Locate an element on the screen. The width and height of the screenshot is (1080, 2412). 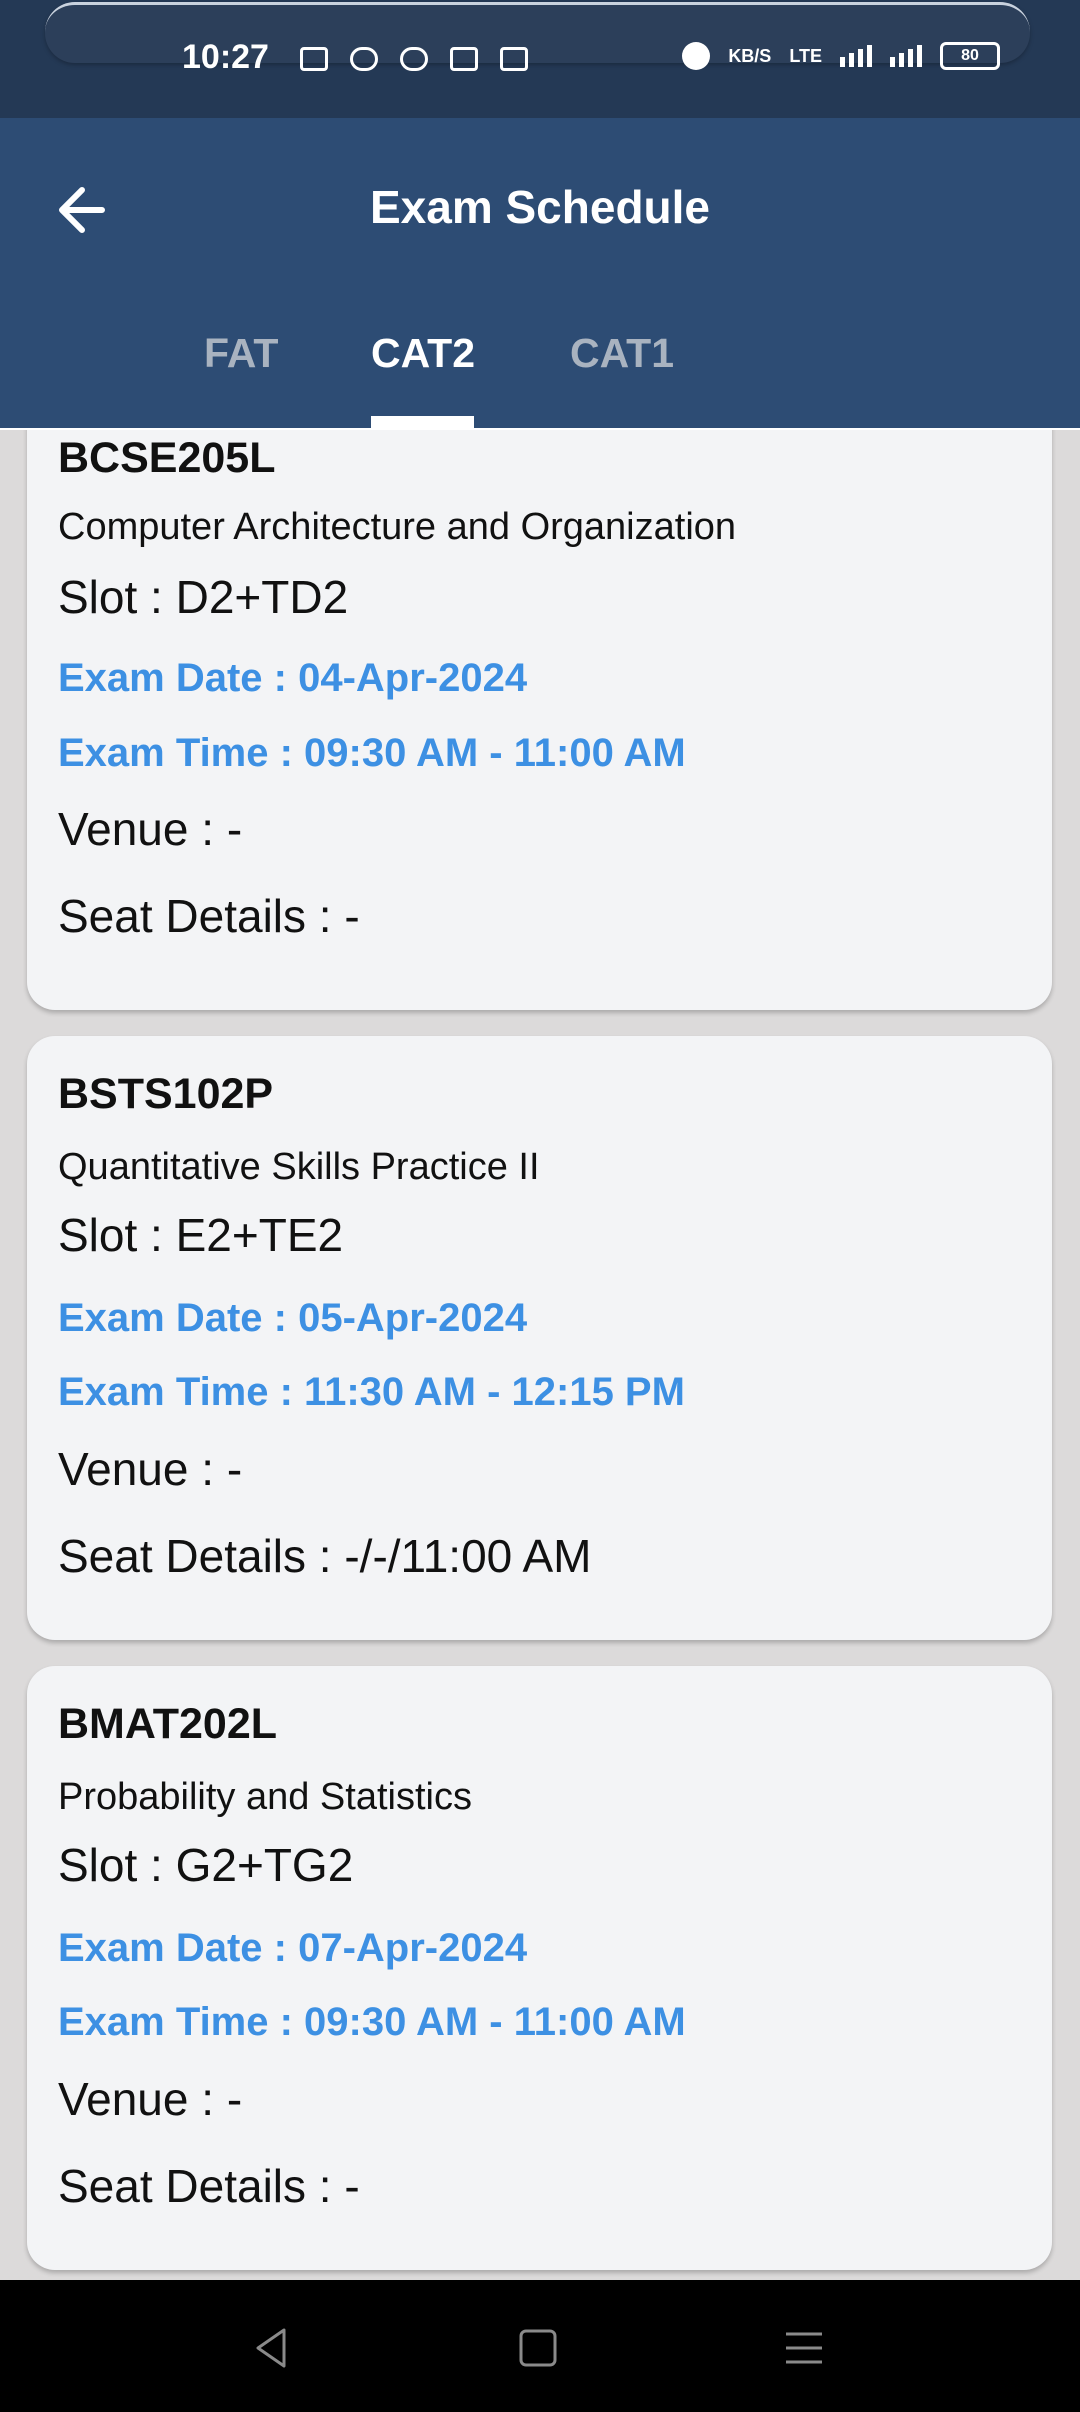
nav-home-button is located at coordinates (538, 2348).